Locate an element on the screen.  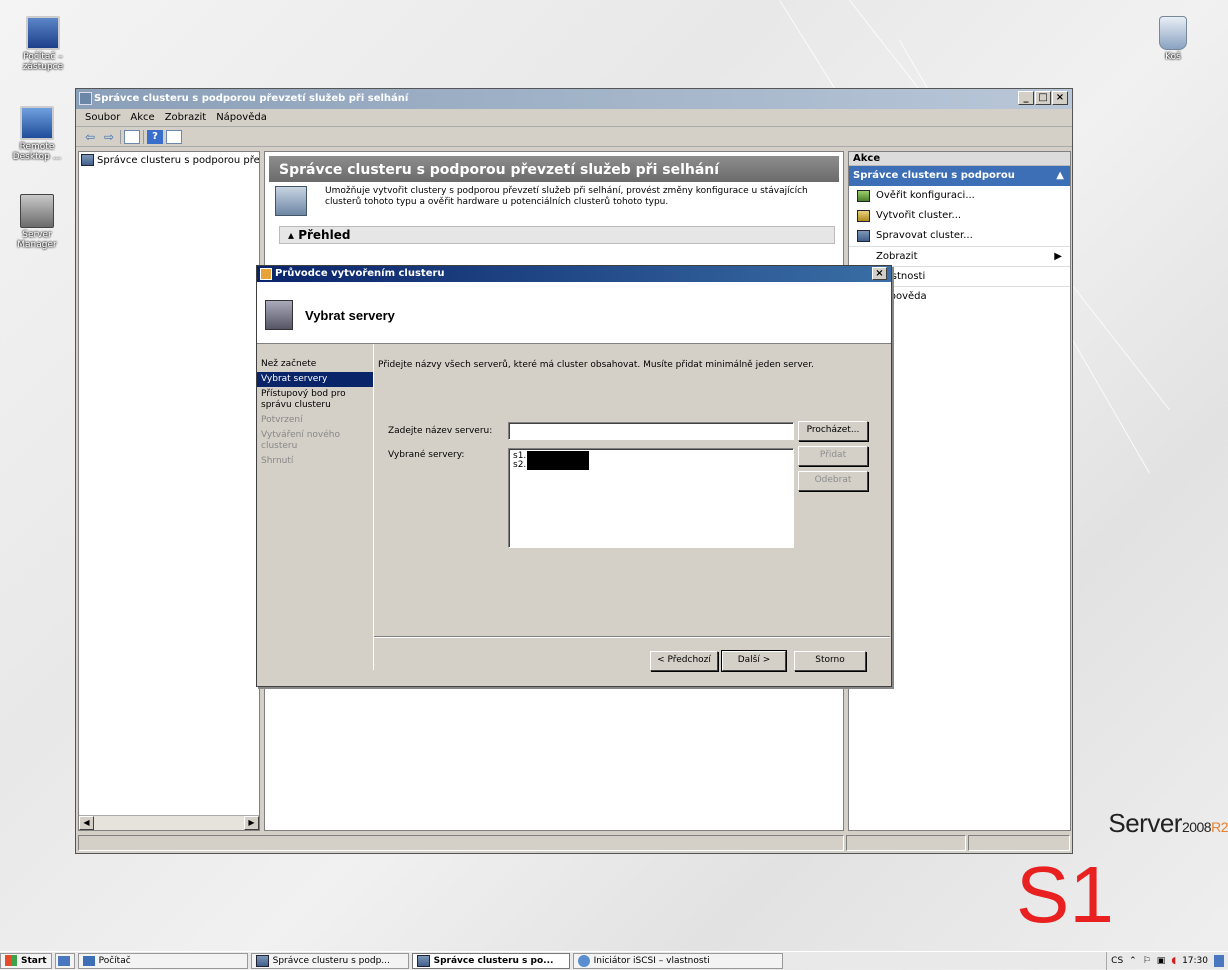
horizontal-scrollbar: ◀ ▶ is located at coordinates (169, 822).